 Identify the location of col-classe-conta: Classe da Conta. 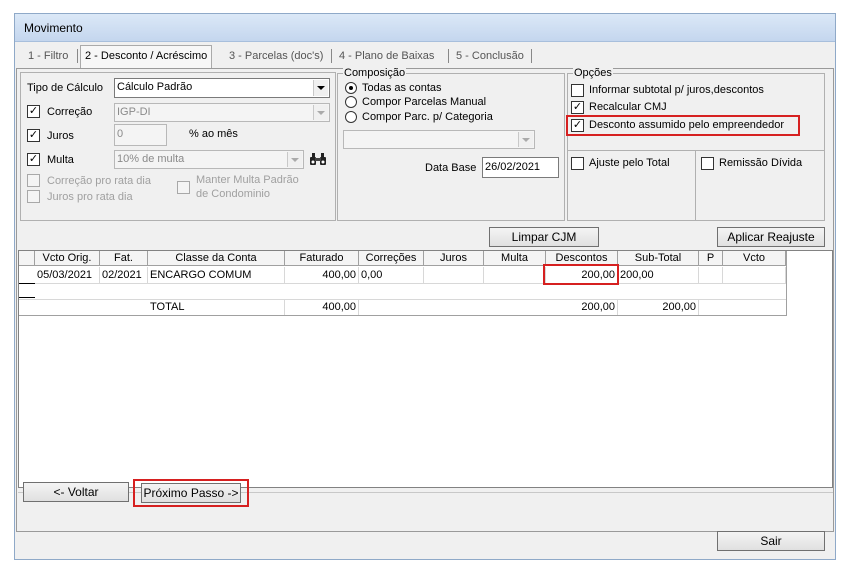
(216, 258).